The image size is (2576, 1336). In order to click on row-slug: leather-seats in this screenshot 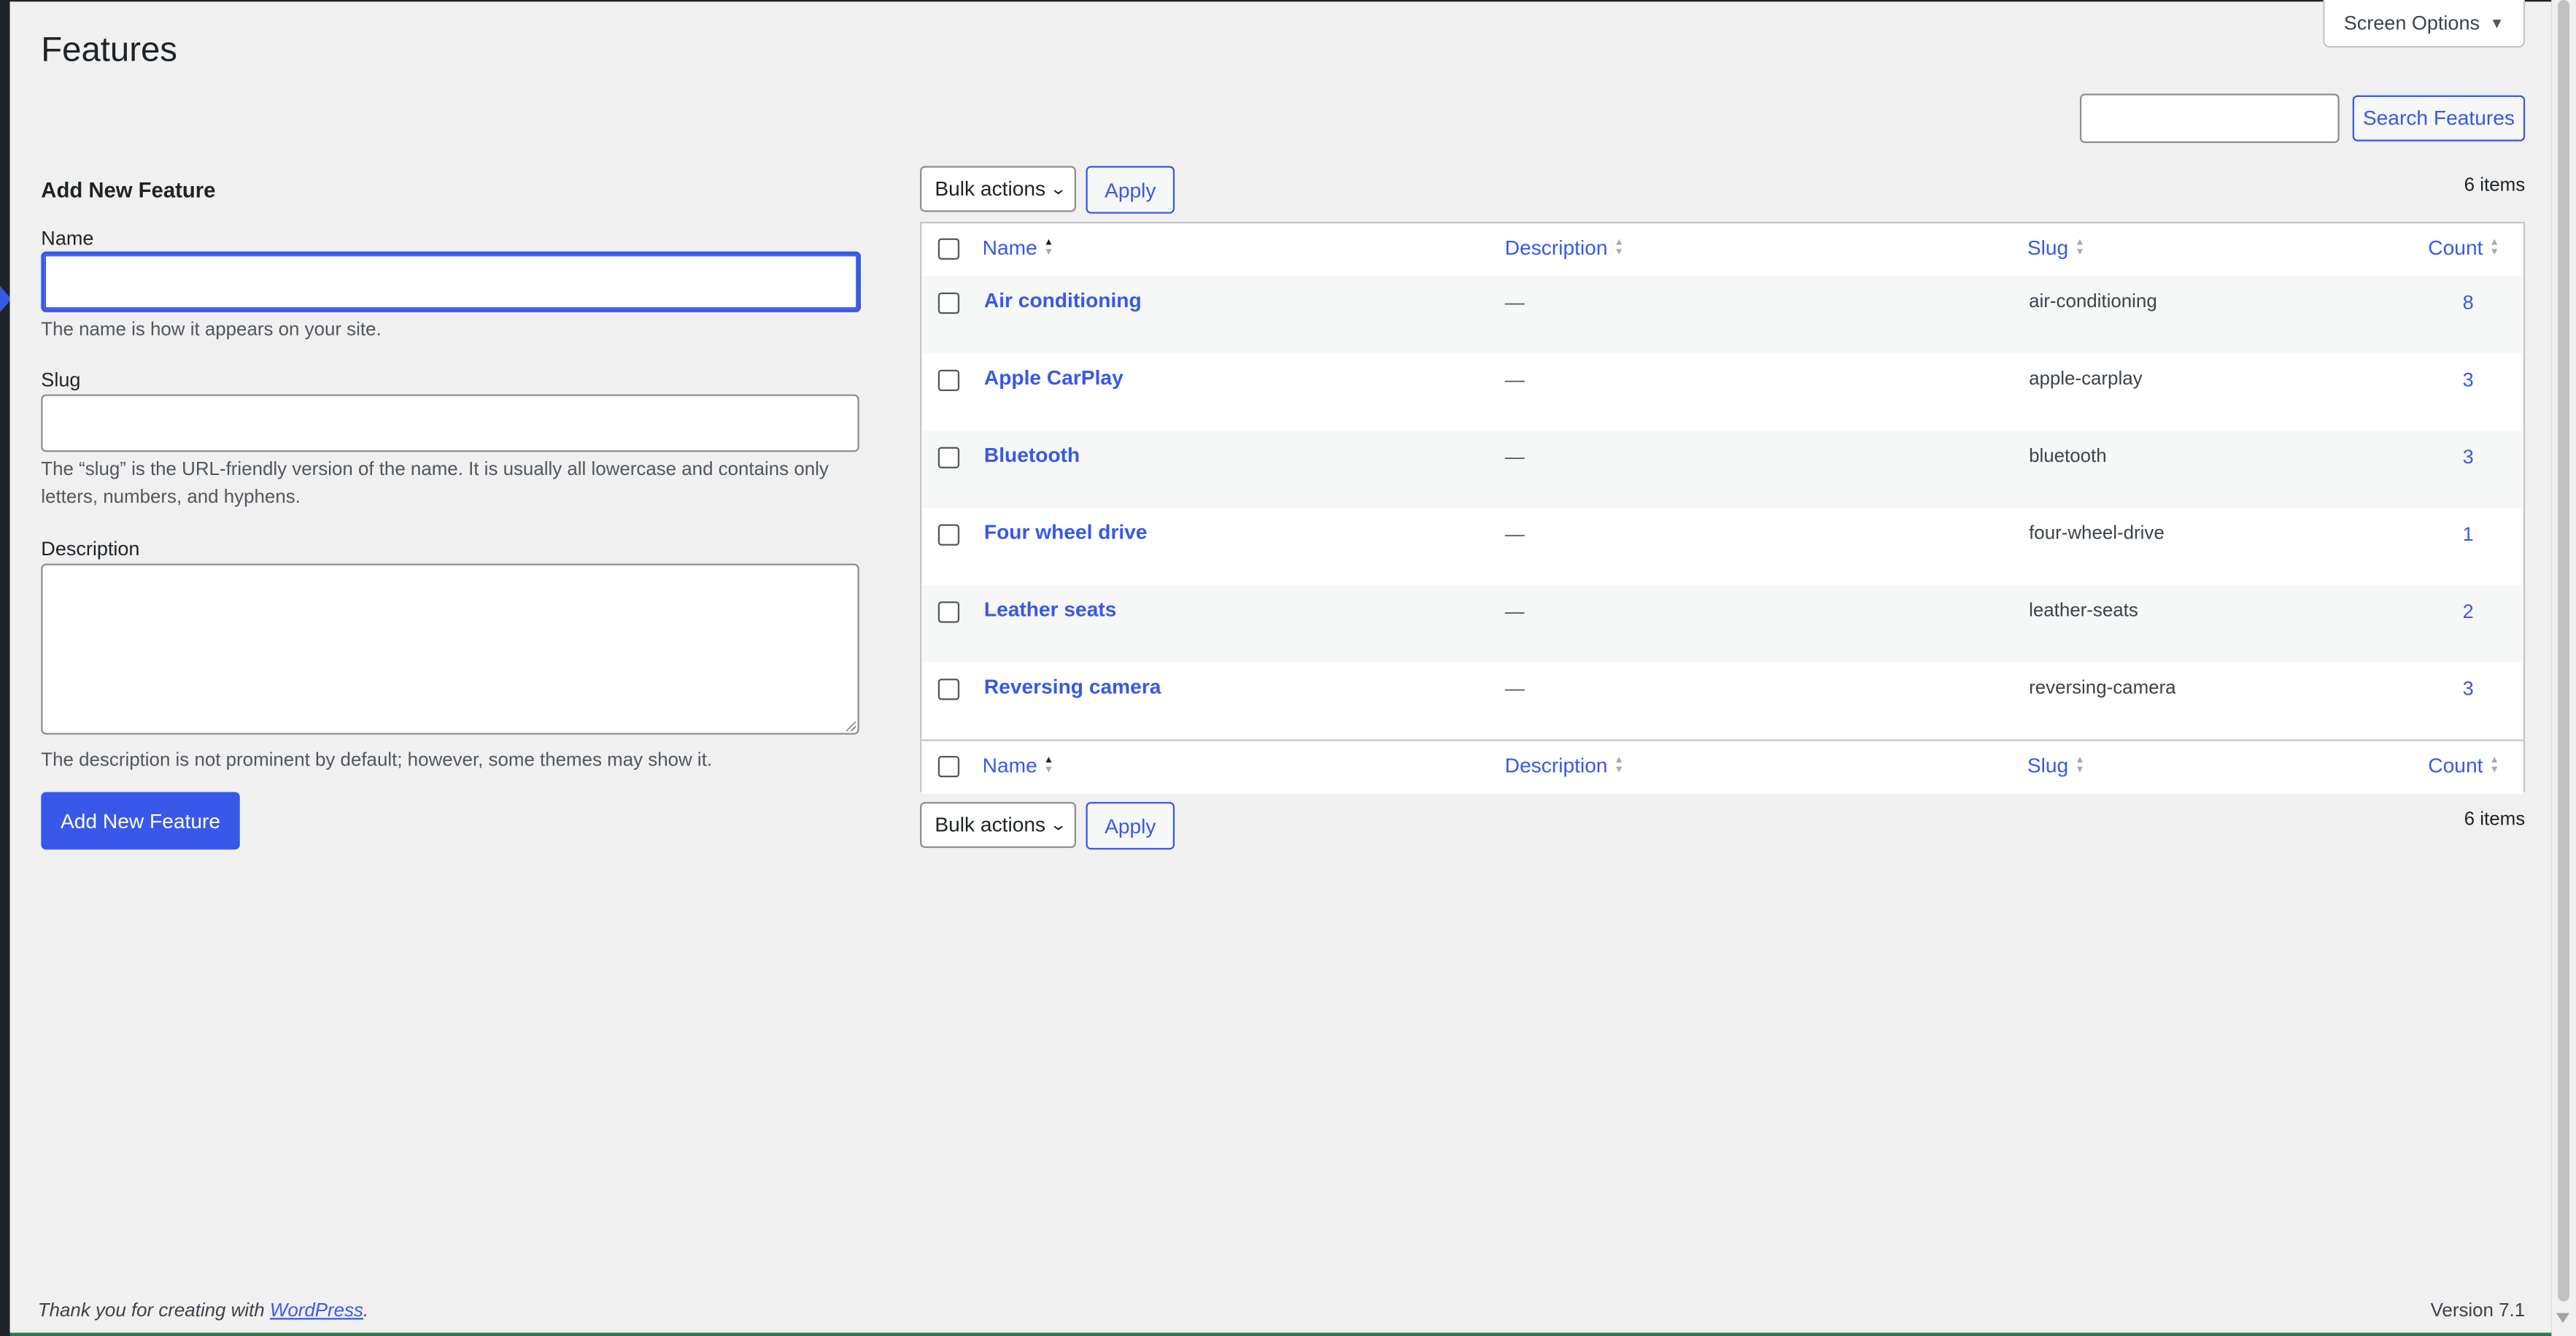, I will do `click(2083, 611)`.